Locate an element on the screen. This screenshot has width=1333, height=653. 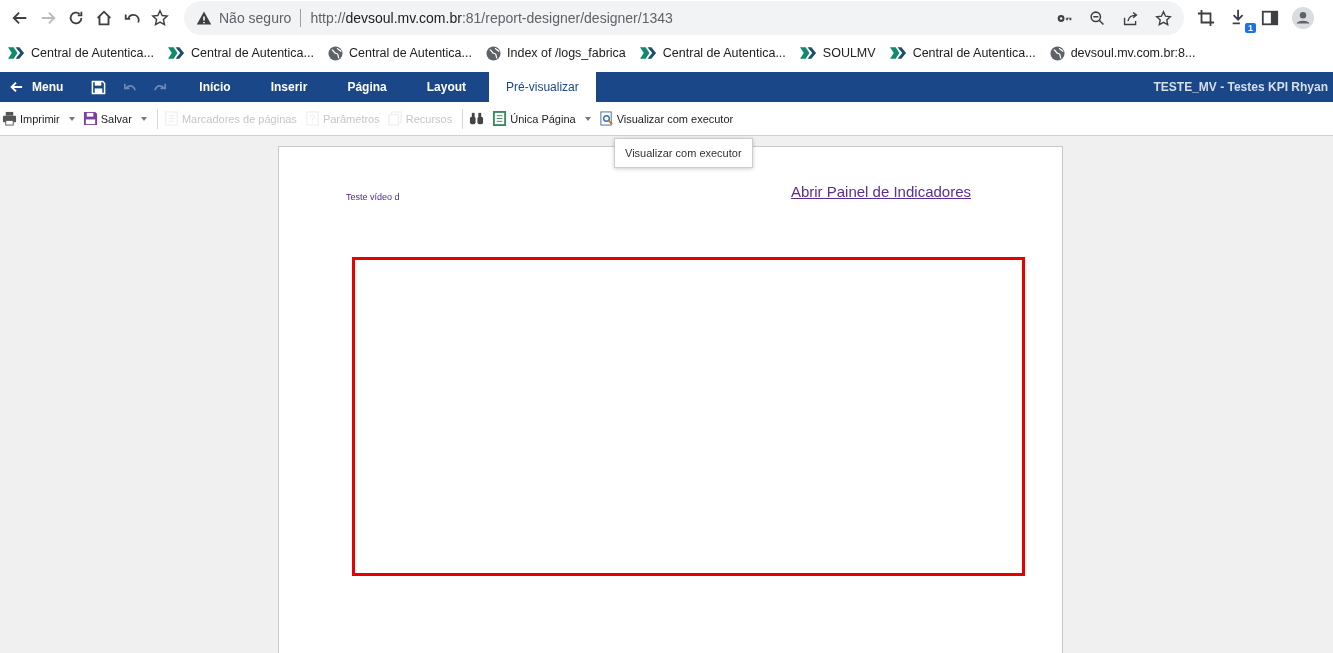
warning-icon is located at coordinates (204, 18).